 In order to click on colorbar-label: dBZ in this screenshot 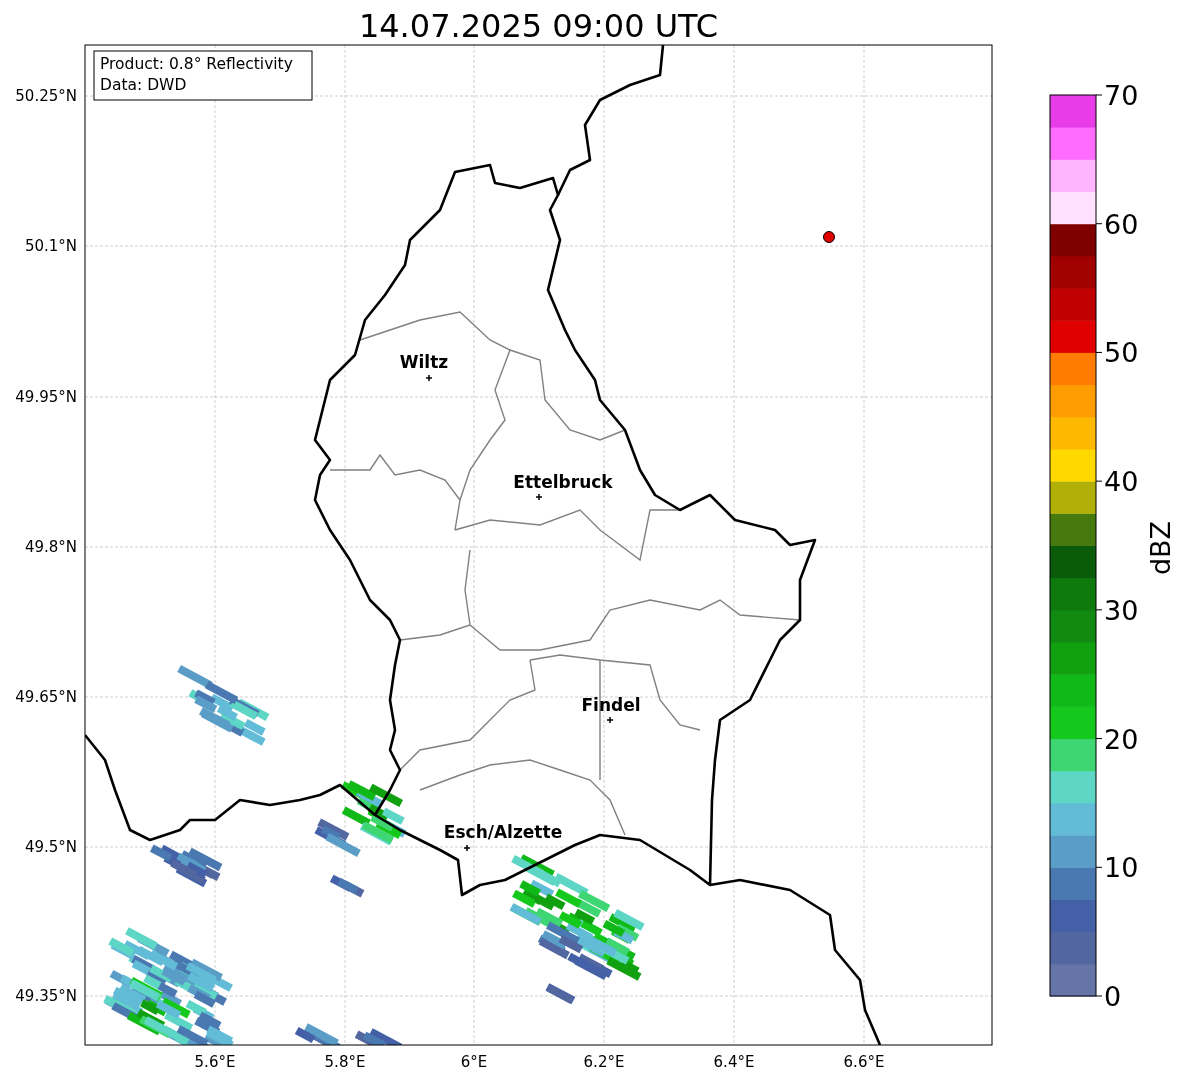, I will do `click(1160, 548)`.